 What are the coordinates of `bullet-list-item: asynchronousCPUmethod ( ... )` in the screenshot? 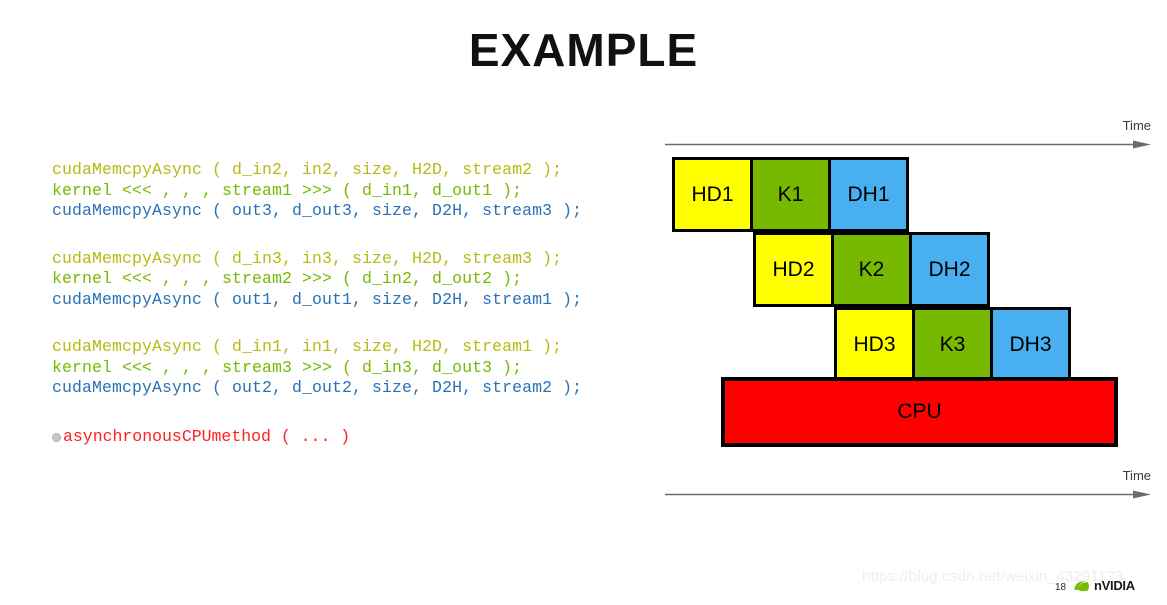 It's located at (201, 437).